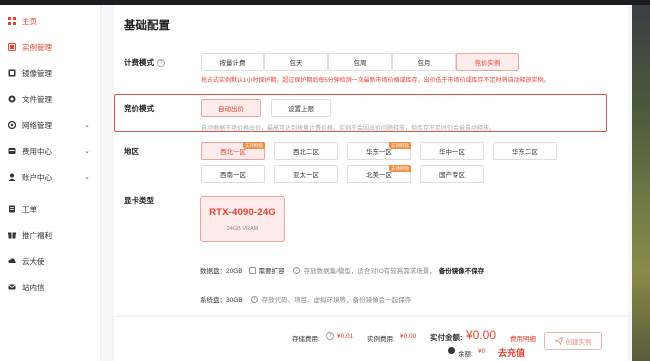 The height and width of the screenshot is (361, 650). I want to click on billing-icon, so click(12, 151).